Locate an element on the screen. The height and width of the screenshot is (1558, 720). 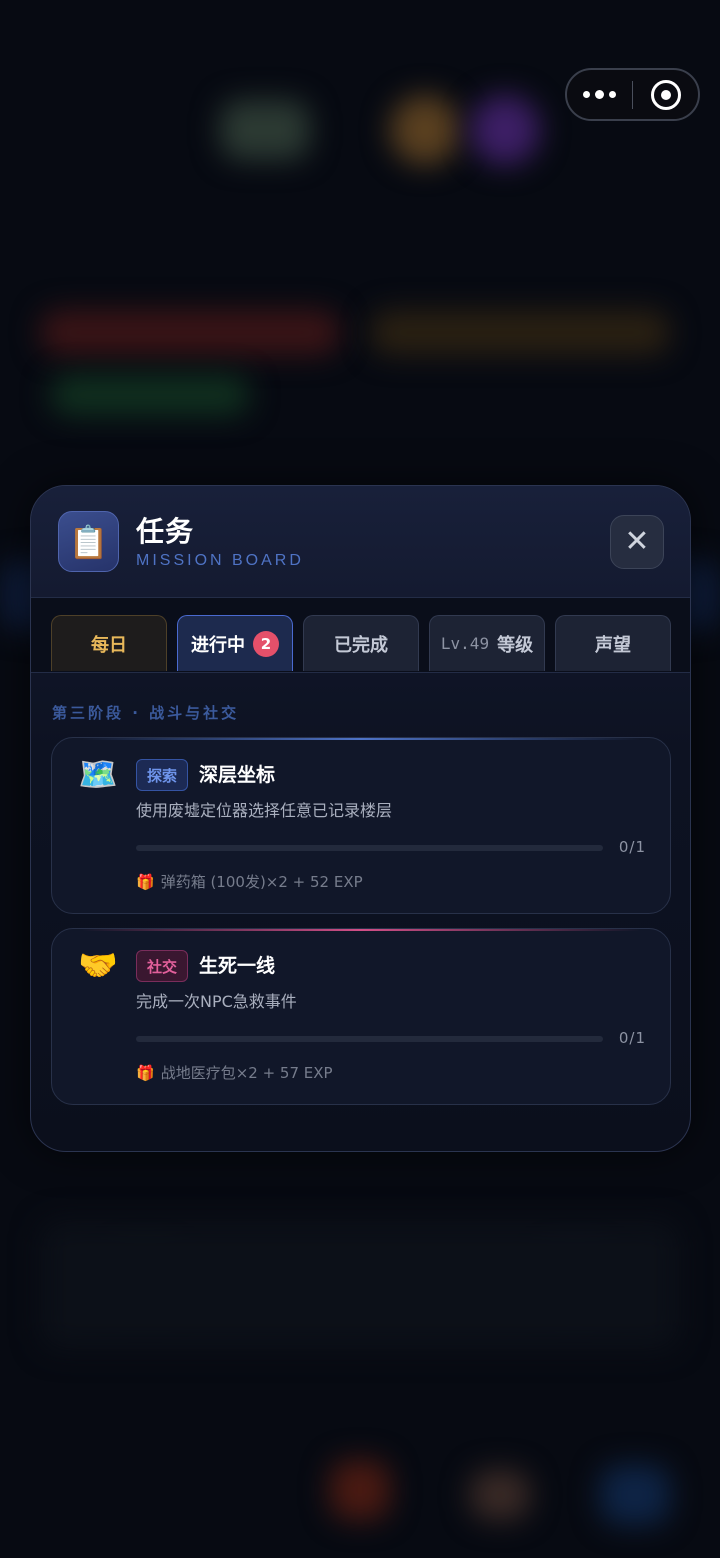
tab-label: 进行中 is located at coordinates (218, 645).